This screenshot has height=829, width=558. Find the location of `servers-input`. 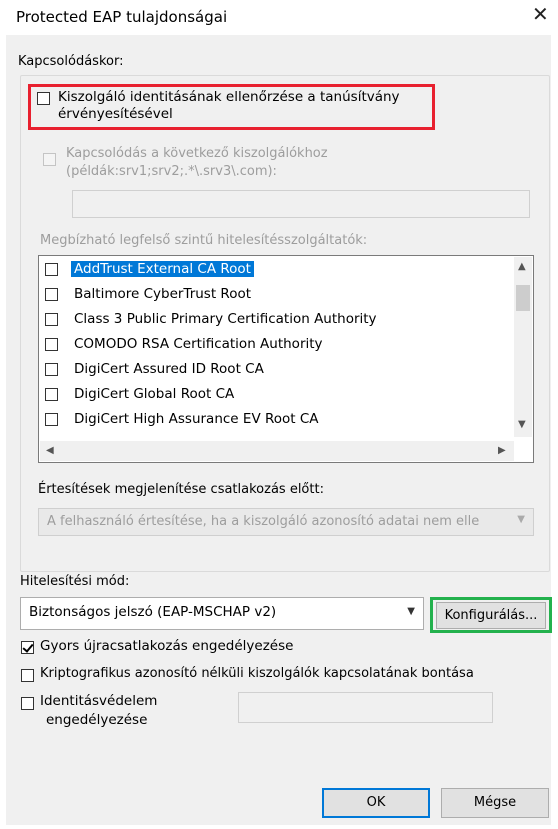

servers-input is located at coordinates (301, 204).